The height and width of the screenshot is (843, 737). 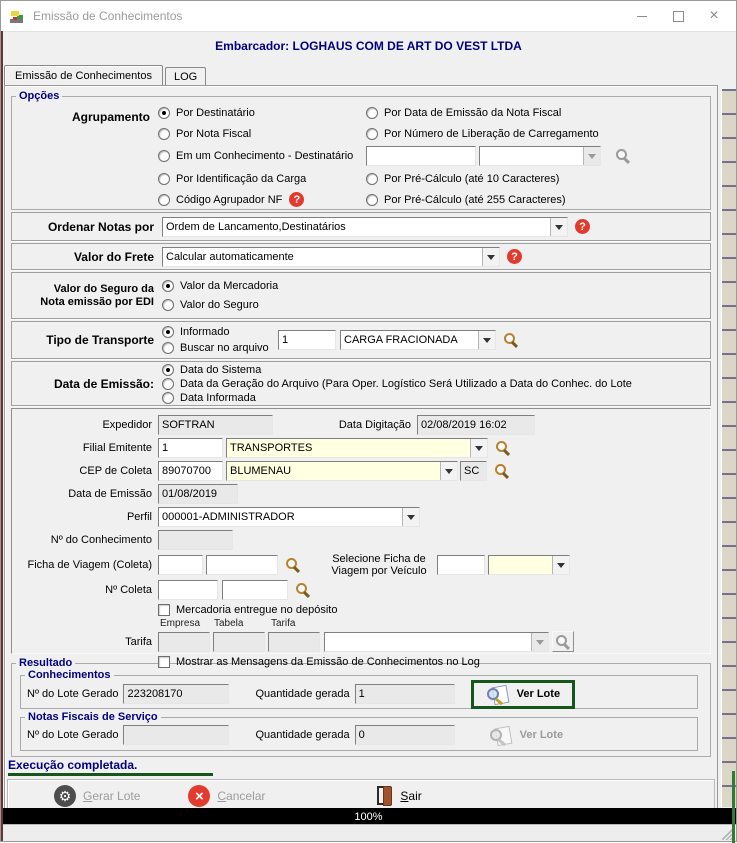 I want to click on checkbox-mercadoria: Mercadoria entregue no depósito, so click(x=434, y=609).